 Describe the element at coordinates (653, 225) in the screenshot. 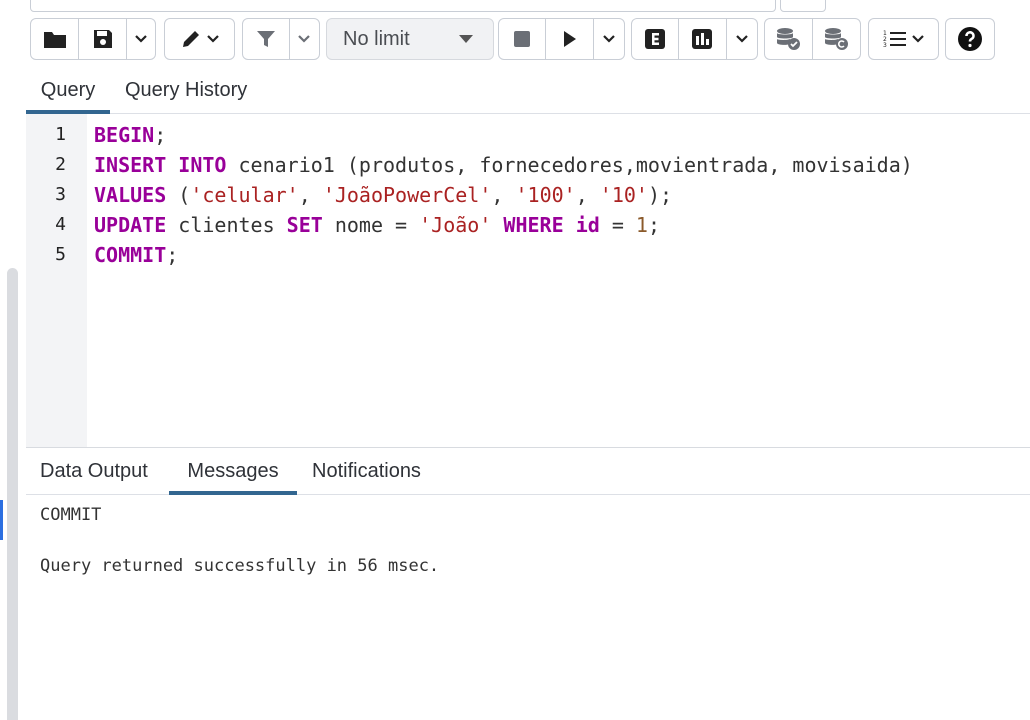

I see `sql-text: ;` at that location.